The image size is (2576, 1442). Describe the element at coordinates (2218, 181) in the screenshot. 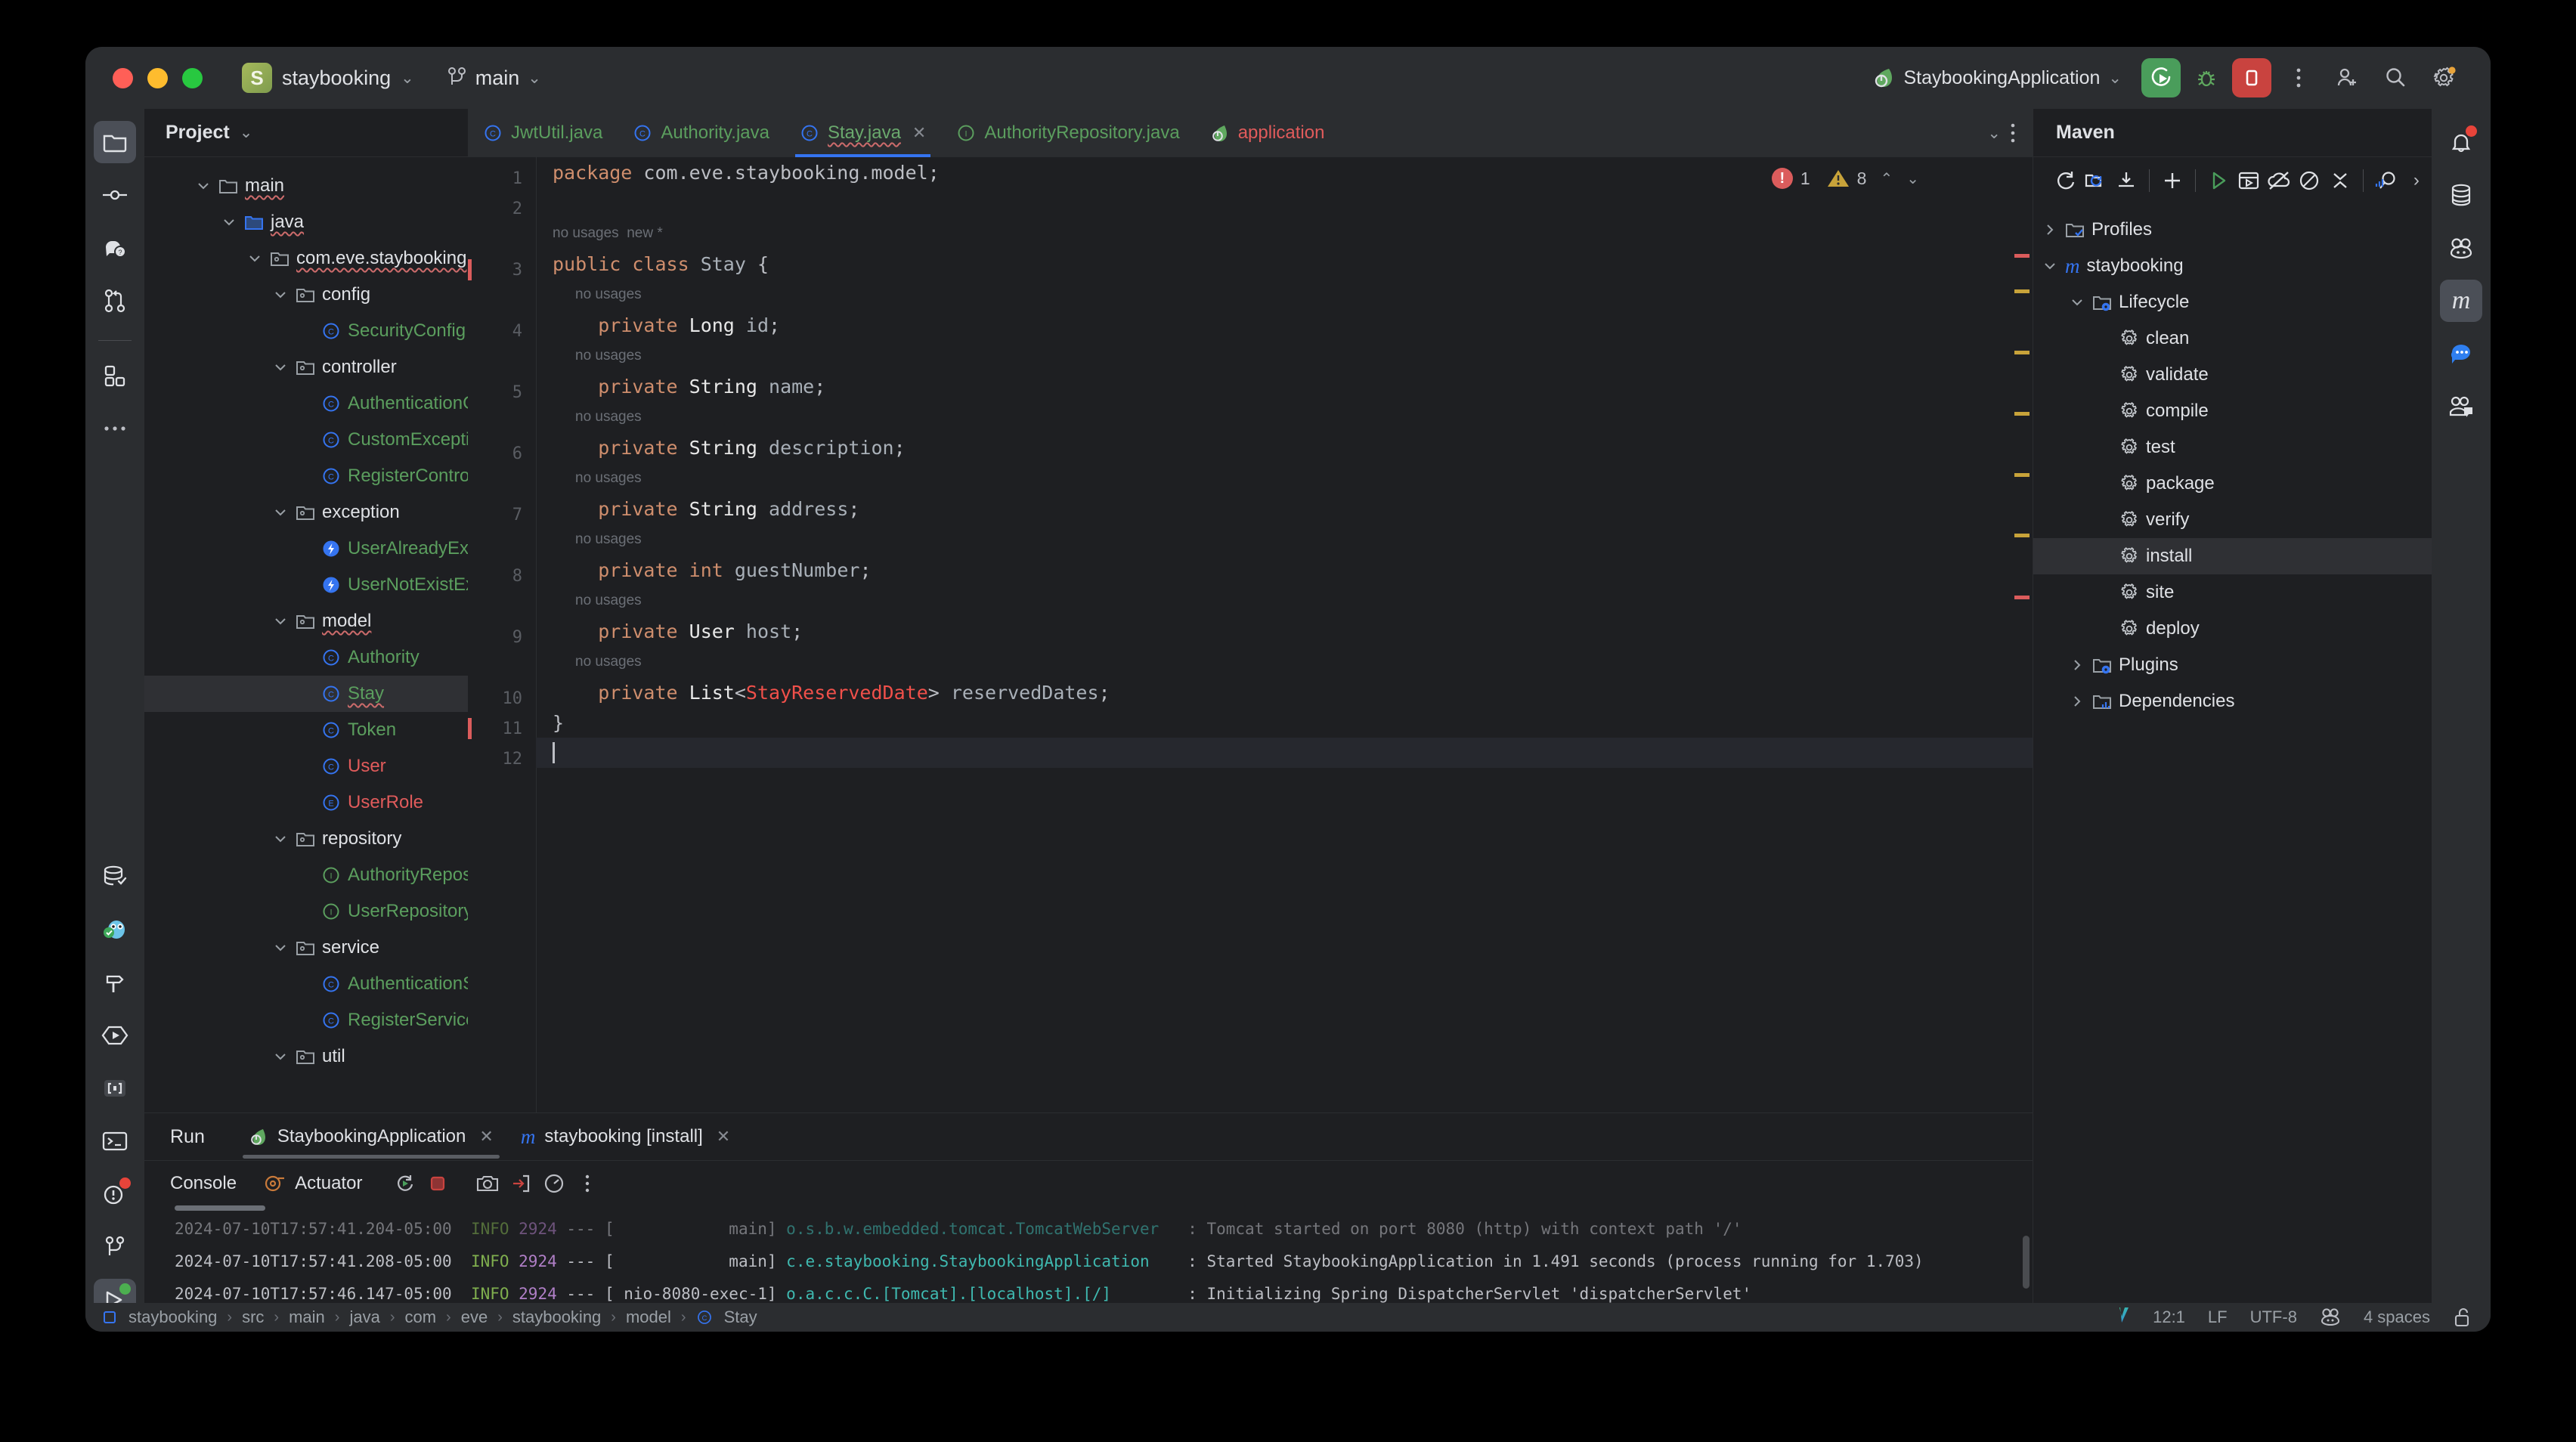

I see `run-maven-build-button` at that location.